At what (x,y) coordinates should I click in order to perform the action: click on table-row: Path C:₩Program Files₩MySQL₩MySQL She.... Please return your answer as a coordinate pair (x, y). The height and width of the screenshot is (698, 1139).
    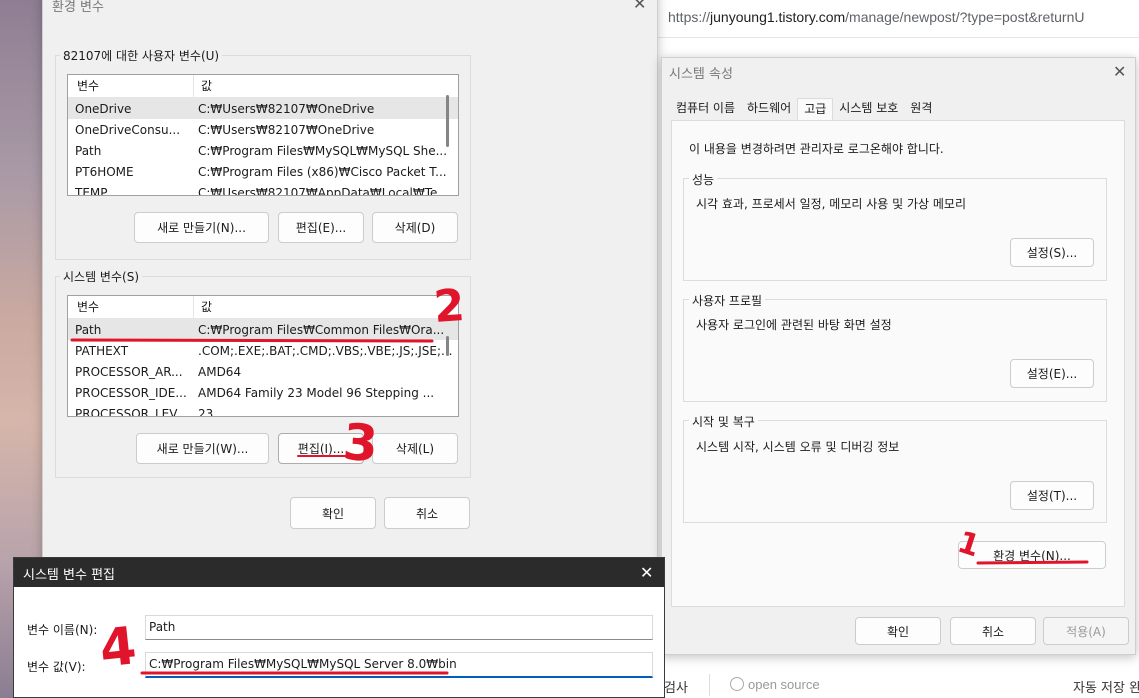
    Looking at the image, I should click on (263, 150).